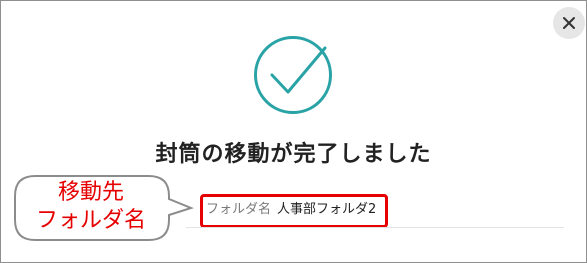 The width and height of the screenshot is (587, 263). What do you see at coordinates (375, 227) in the screenshot?
I see `divider` at bounding box center [375, 227].